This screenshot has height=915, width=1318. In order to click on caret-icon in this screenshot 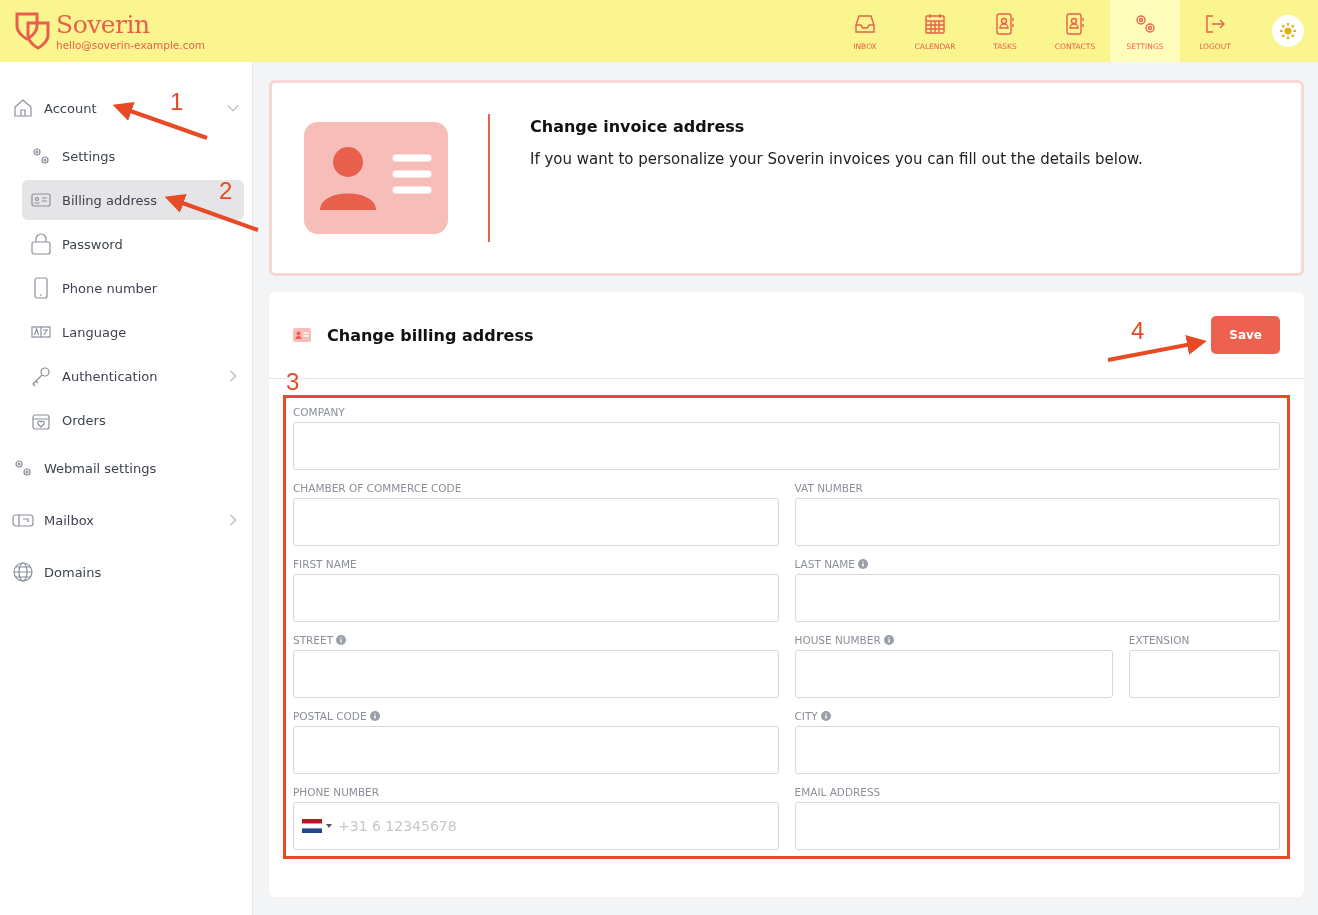, I will do `click(329, 826)`.